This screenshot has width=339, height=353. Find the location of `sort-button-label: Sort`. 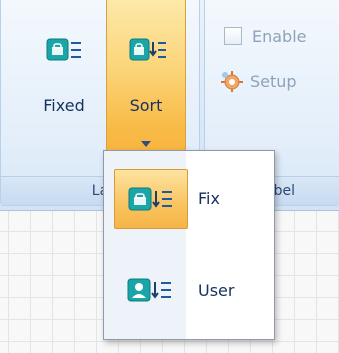

sort-button-label: Sort is located at coordinates (146, 105).